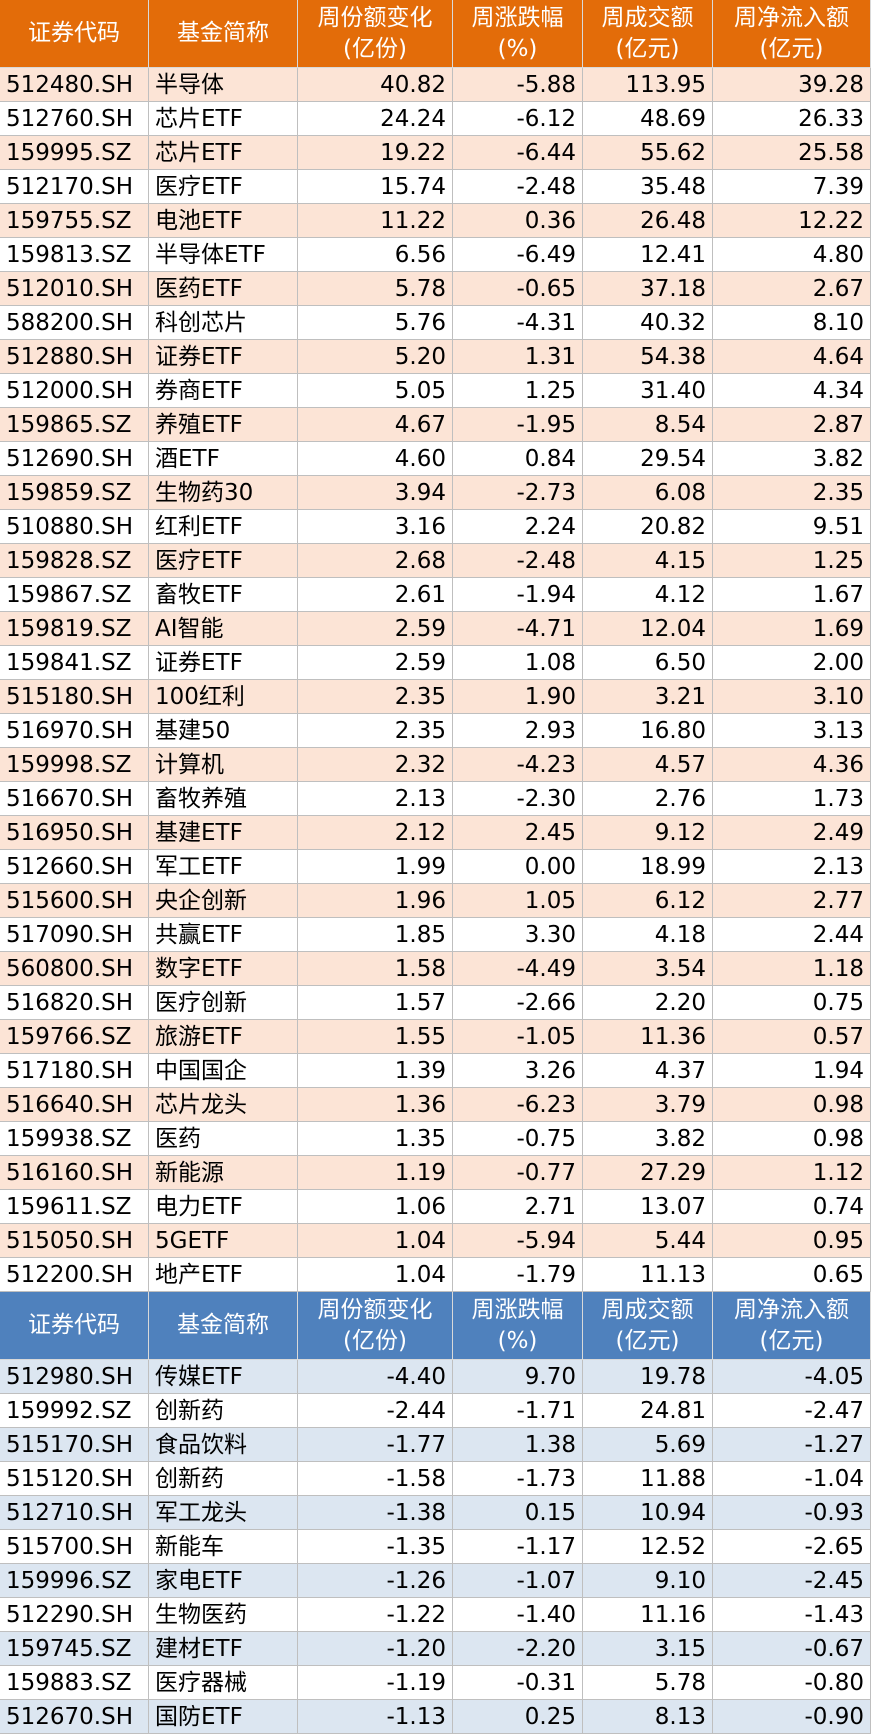  I want to click on outflow-cell-security-code: 515170.SH, so click(74, 1445).